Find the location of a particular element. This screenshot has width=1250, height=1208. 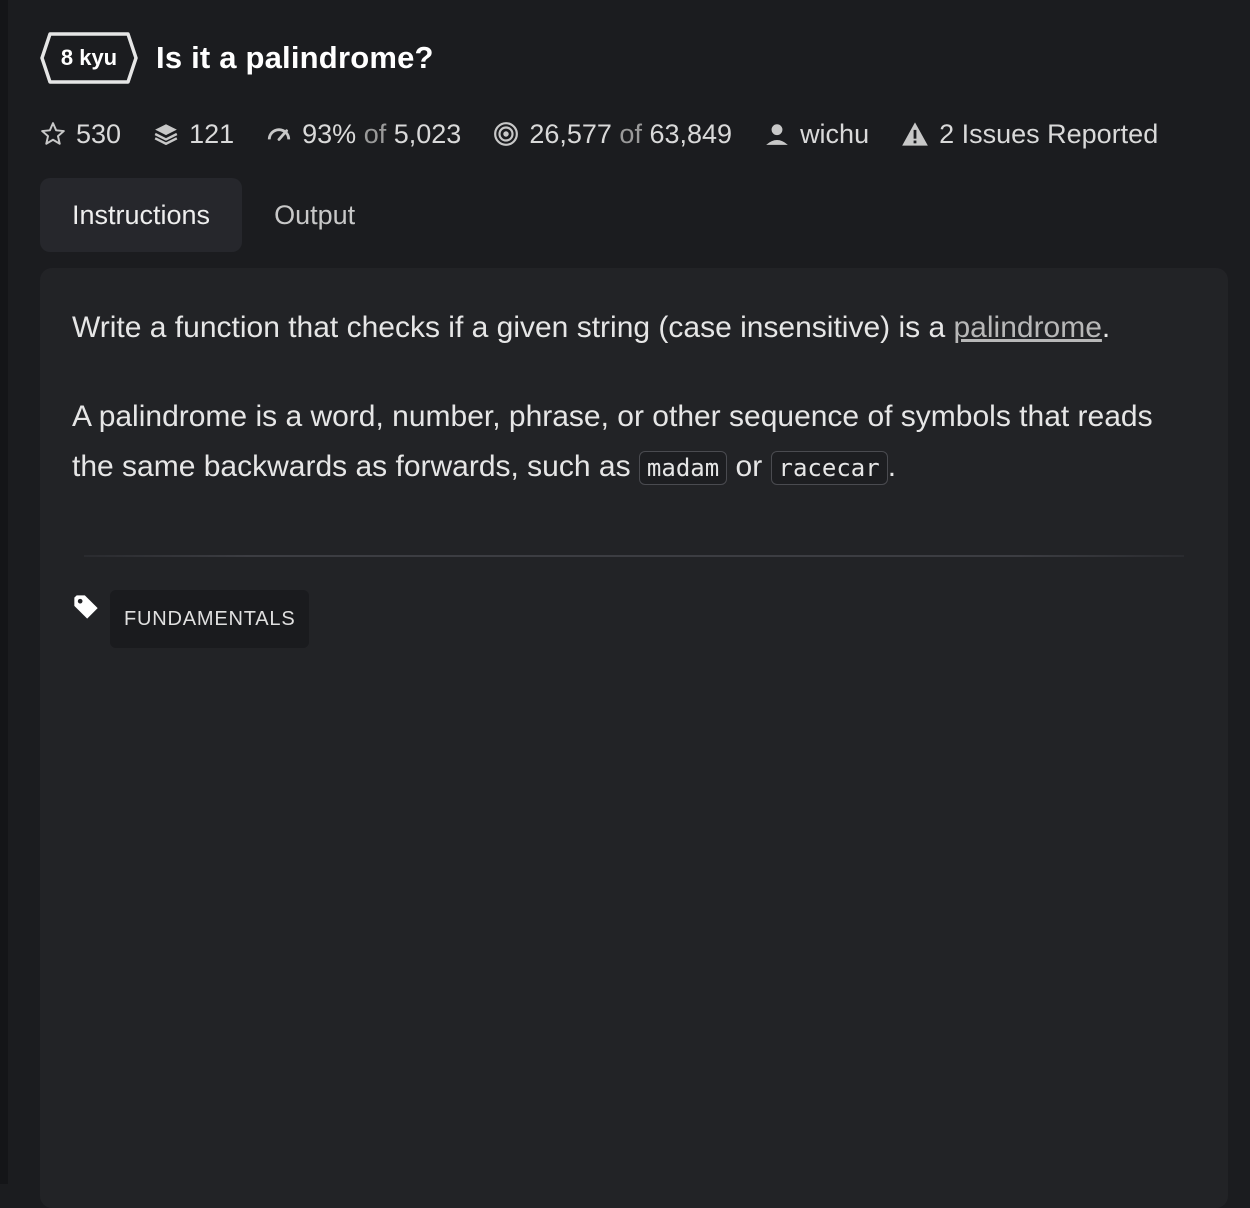

tags-row: FUNDAMENTALS is located at coordinates (191, 619).